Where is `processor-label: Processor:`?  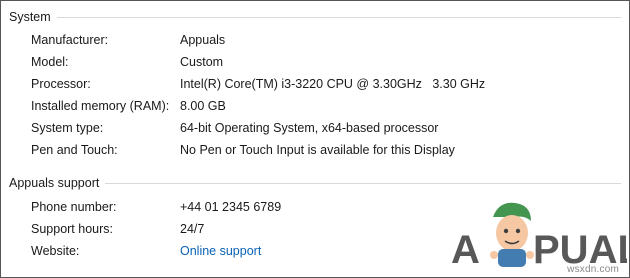
processor-label: Processor: is located at coordinates (61, 84).